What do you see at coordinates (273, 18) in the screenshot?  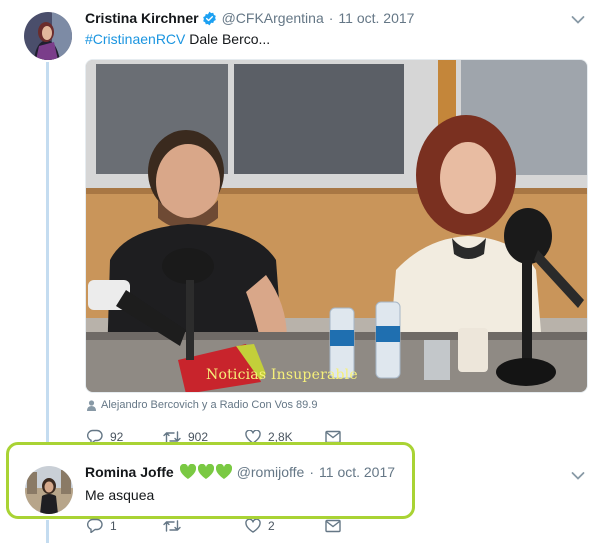 I see `author-handle: @CFKArgentina` at bounding box center [273, 18].